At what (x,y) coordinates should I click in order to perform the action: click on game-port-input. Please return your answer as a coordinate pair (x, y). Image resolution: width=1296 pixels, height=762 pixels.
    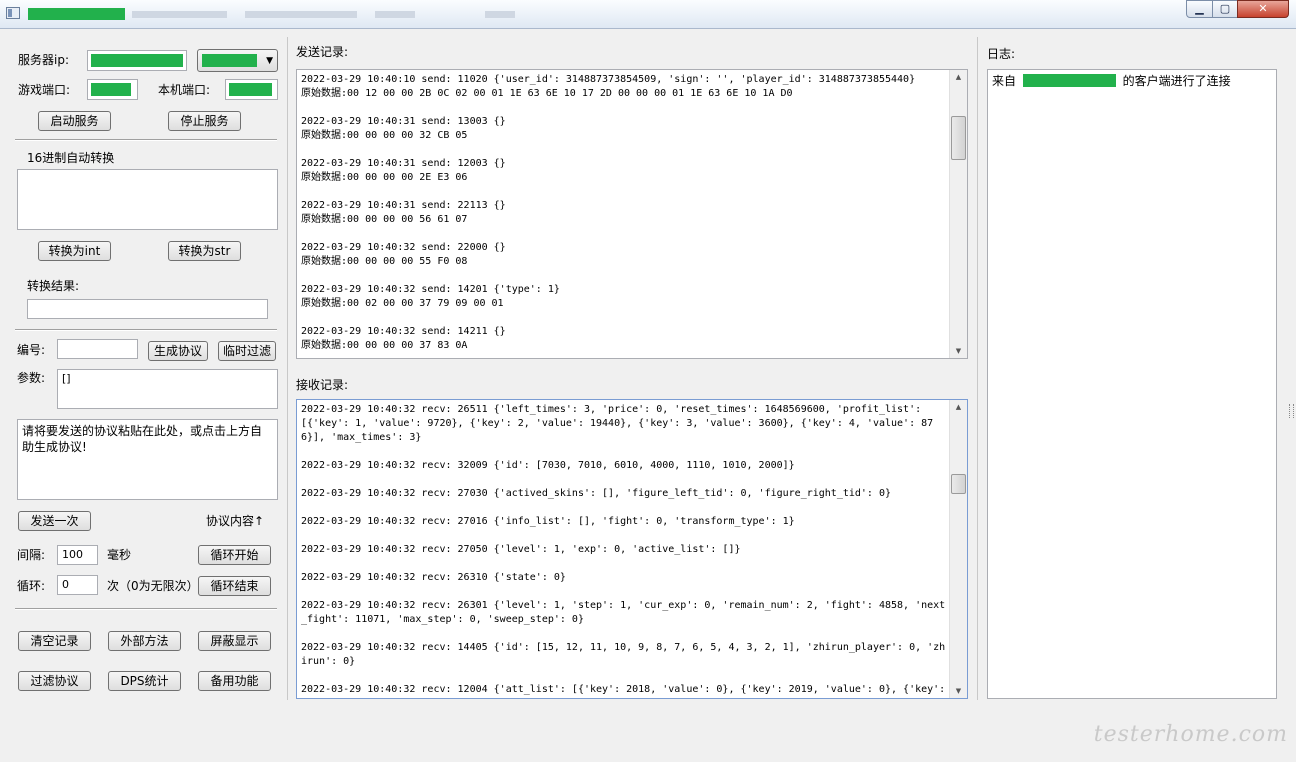
    Looking at the image, I should click on (112, 89).